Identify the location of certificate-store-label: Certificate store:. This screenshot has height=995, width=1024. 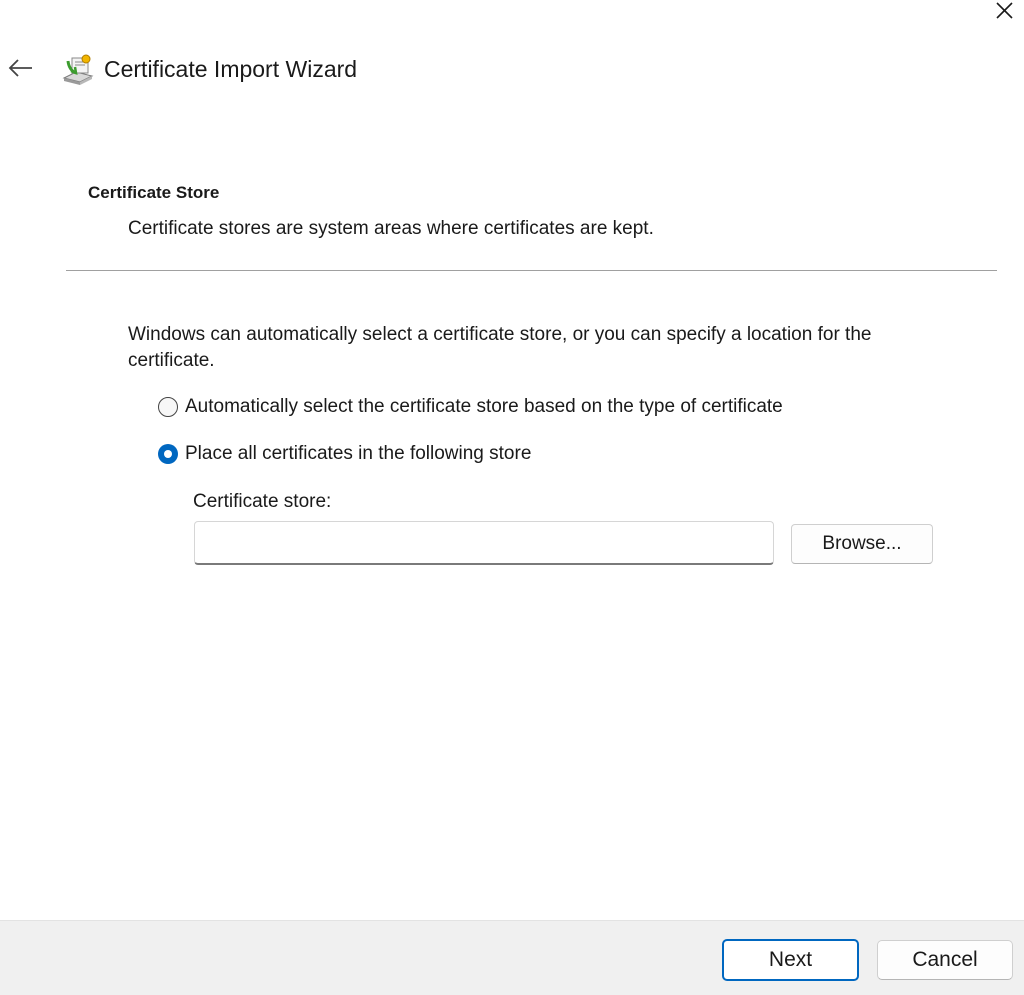
(262, 501).